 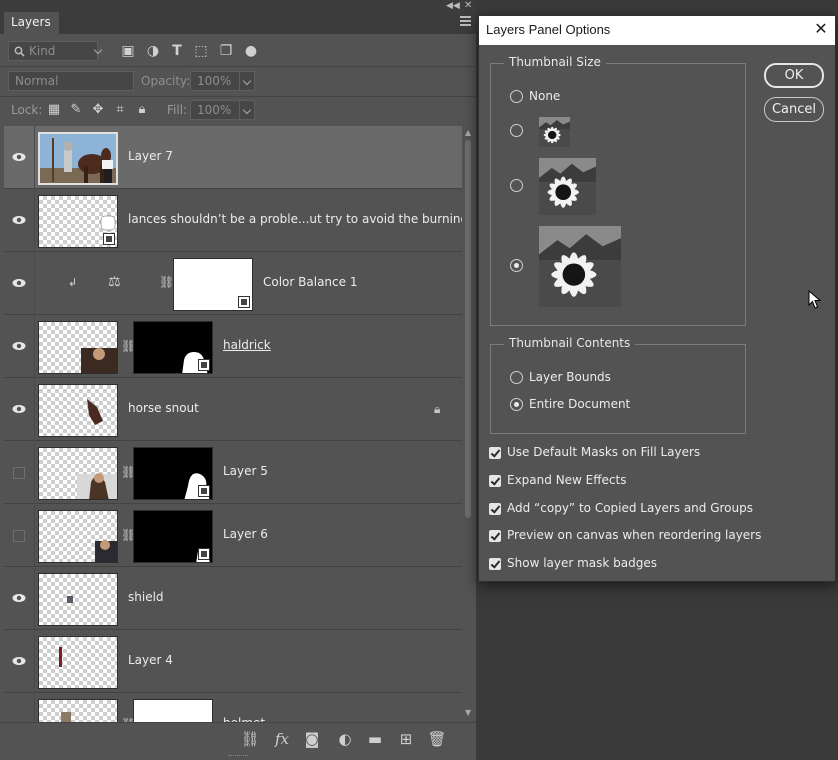 What do you see at coordinates (166, 282) in the screenshot?
I see `link-chain-icon: ⛓` at bounding box center [166, 282].